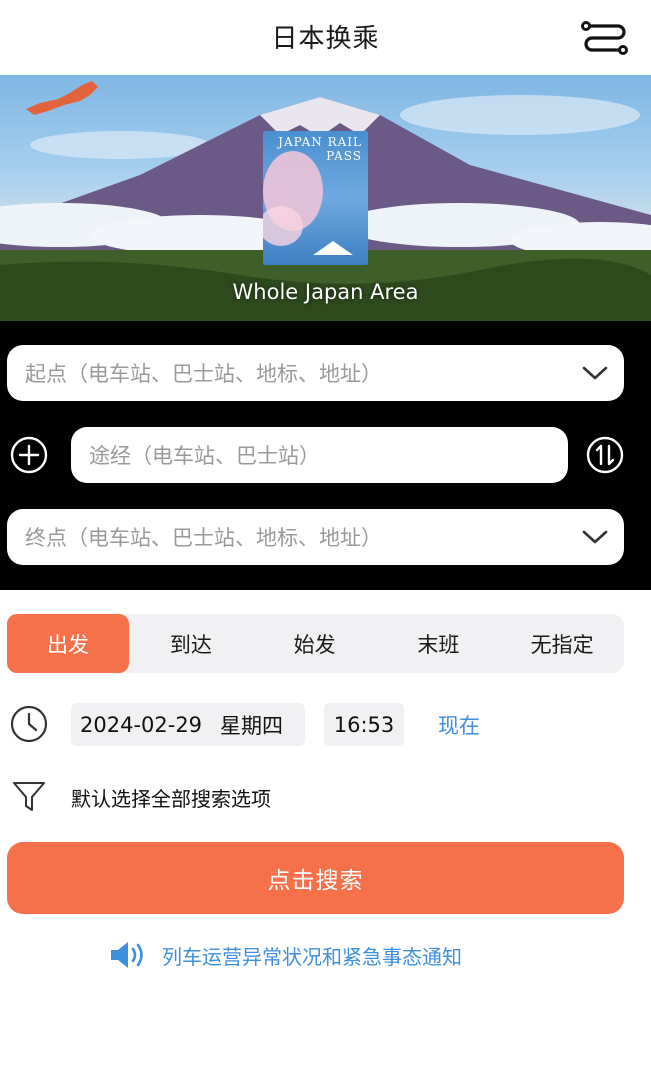  I want to click on page-title: 日本换乘, so click(325, 39).